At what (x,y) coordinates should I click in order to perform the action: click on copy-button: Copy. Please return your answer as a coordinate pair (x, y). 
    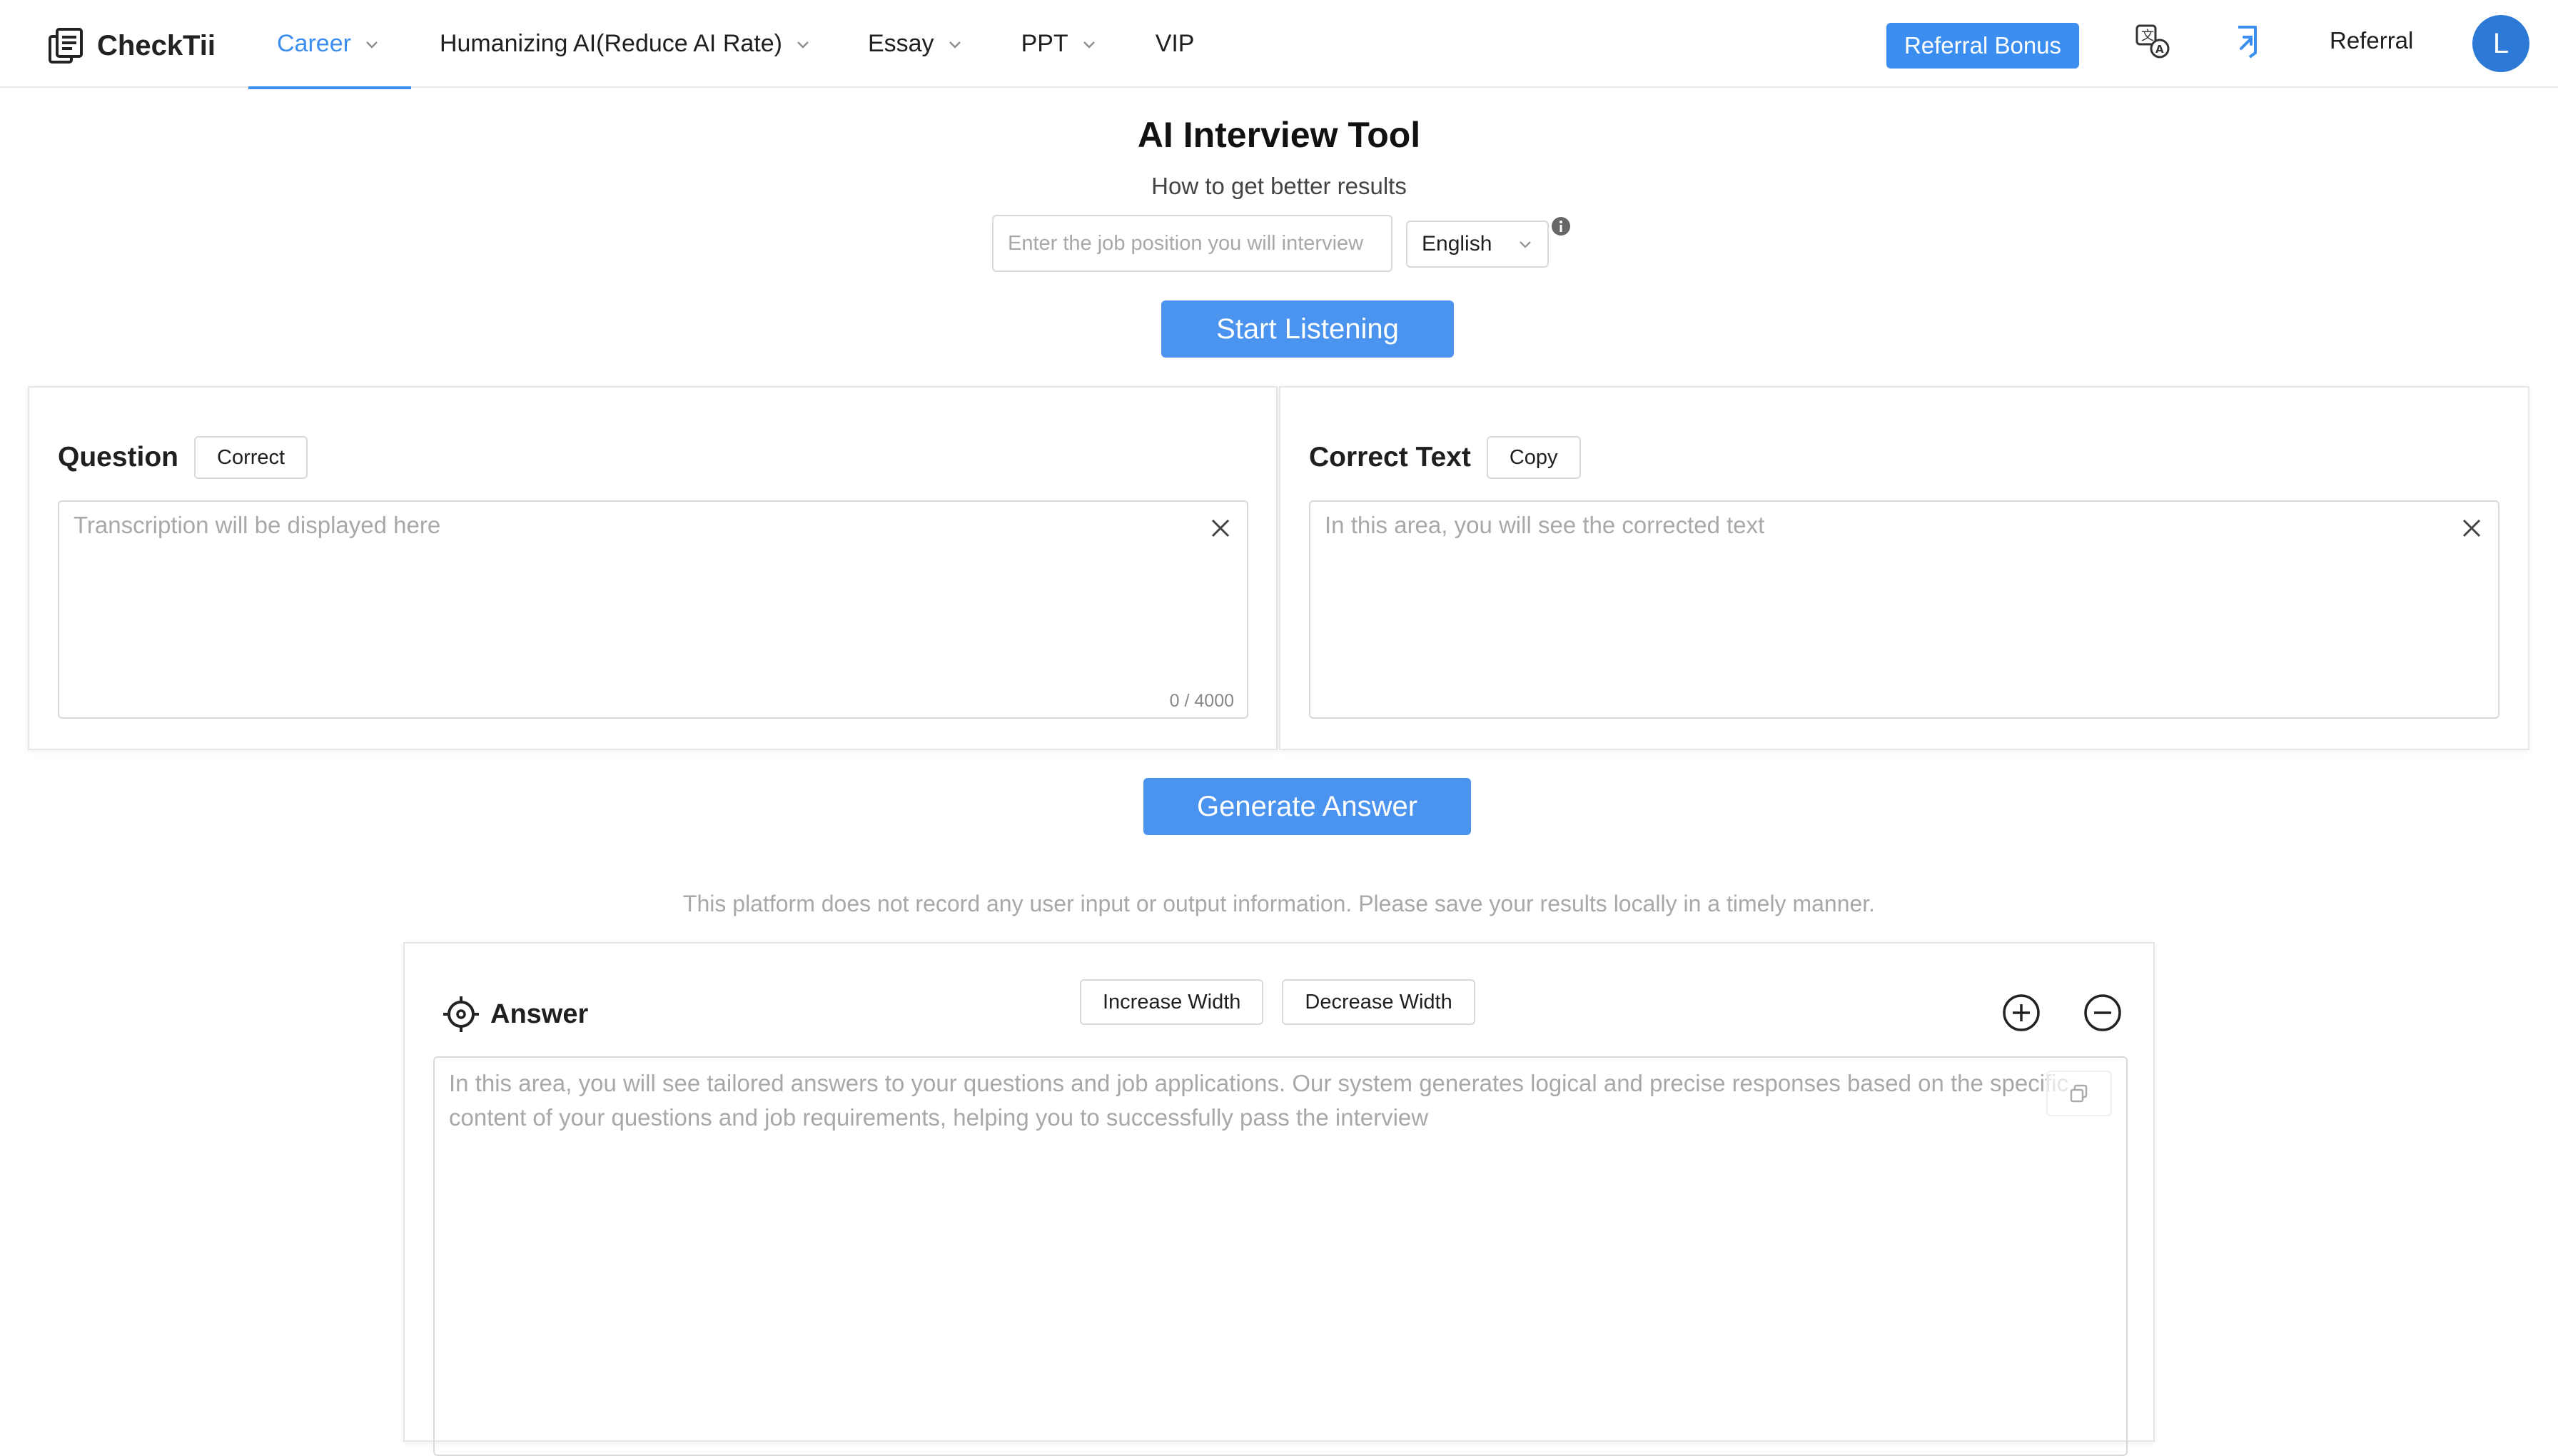
    Looking at the image, I should click on (1533, 457).